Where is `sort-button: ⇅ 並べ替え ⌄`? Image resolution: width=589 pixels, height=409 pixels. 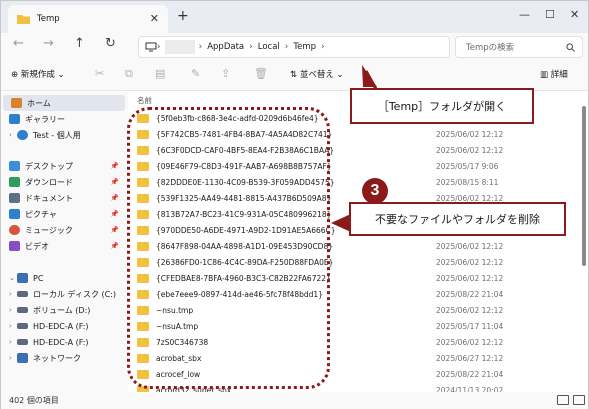 sort-button: ⇅ 並べ替え ⌄ is located at coordinates (317, 74).